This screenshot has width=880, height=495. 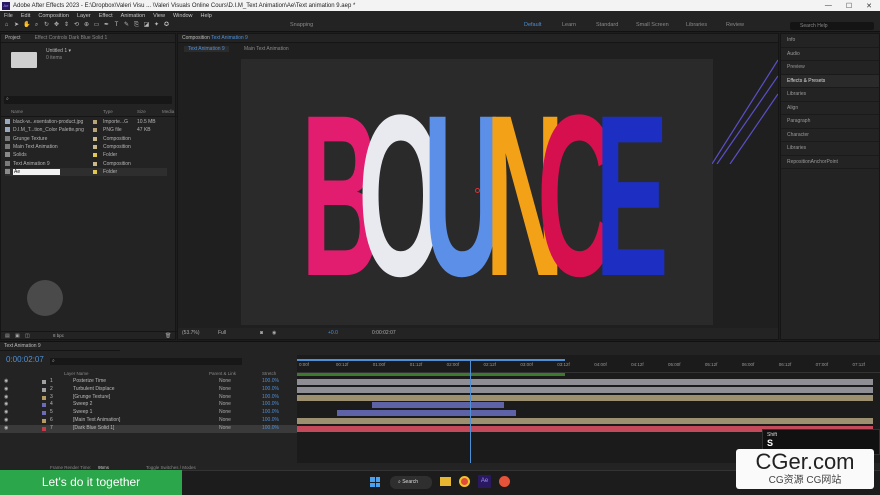 I want to click on timeline-layer-row: ◉ 7 [Dark Blue Solid 1] None 100.0%, so click(x=148, y=428).